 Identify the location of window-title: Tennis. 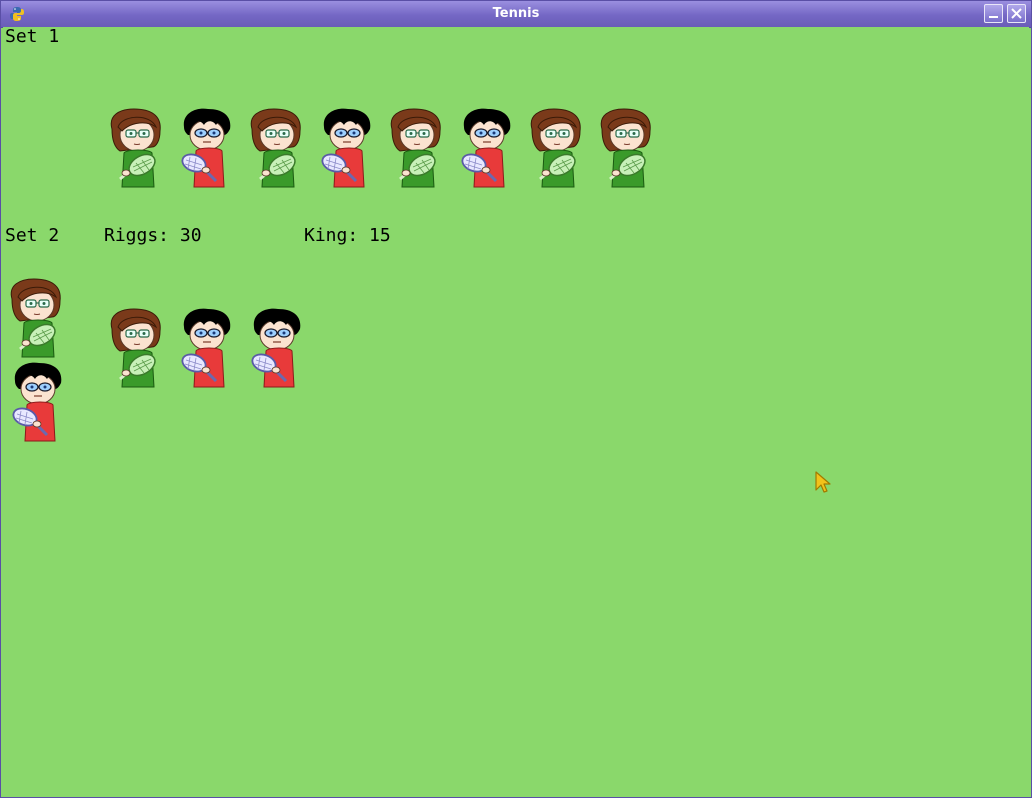
(516, 13).